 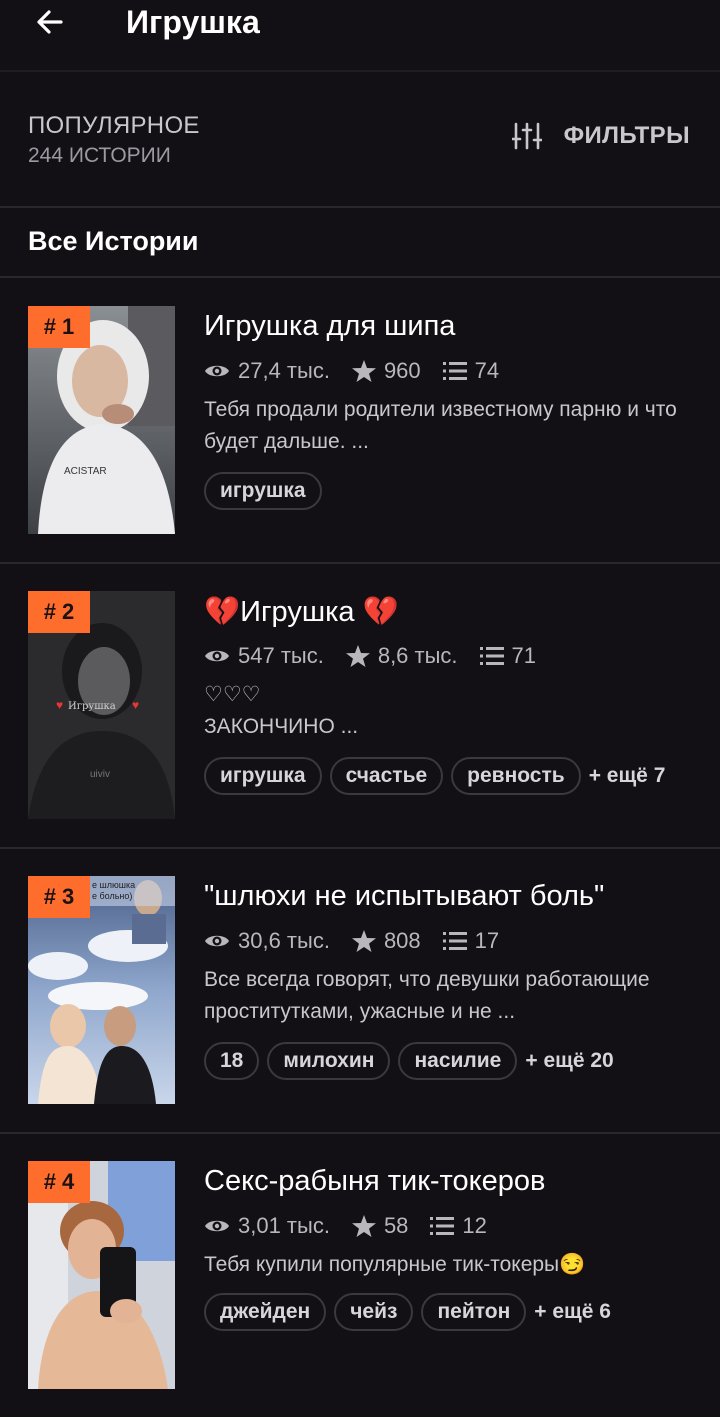 I want to click on rank-badge: # 2, so click(x=59, y=612).